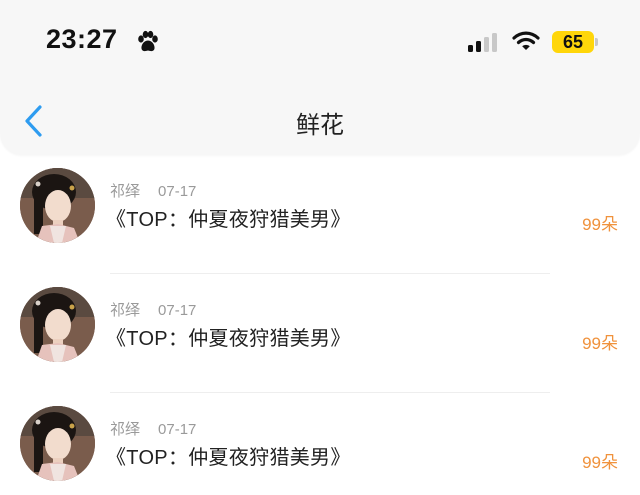 This screenshot has height=495, width=640. I want to click on status-time: 23:27, so click(82, 39).